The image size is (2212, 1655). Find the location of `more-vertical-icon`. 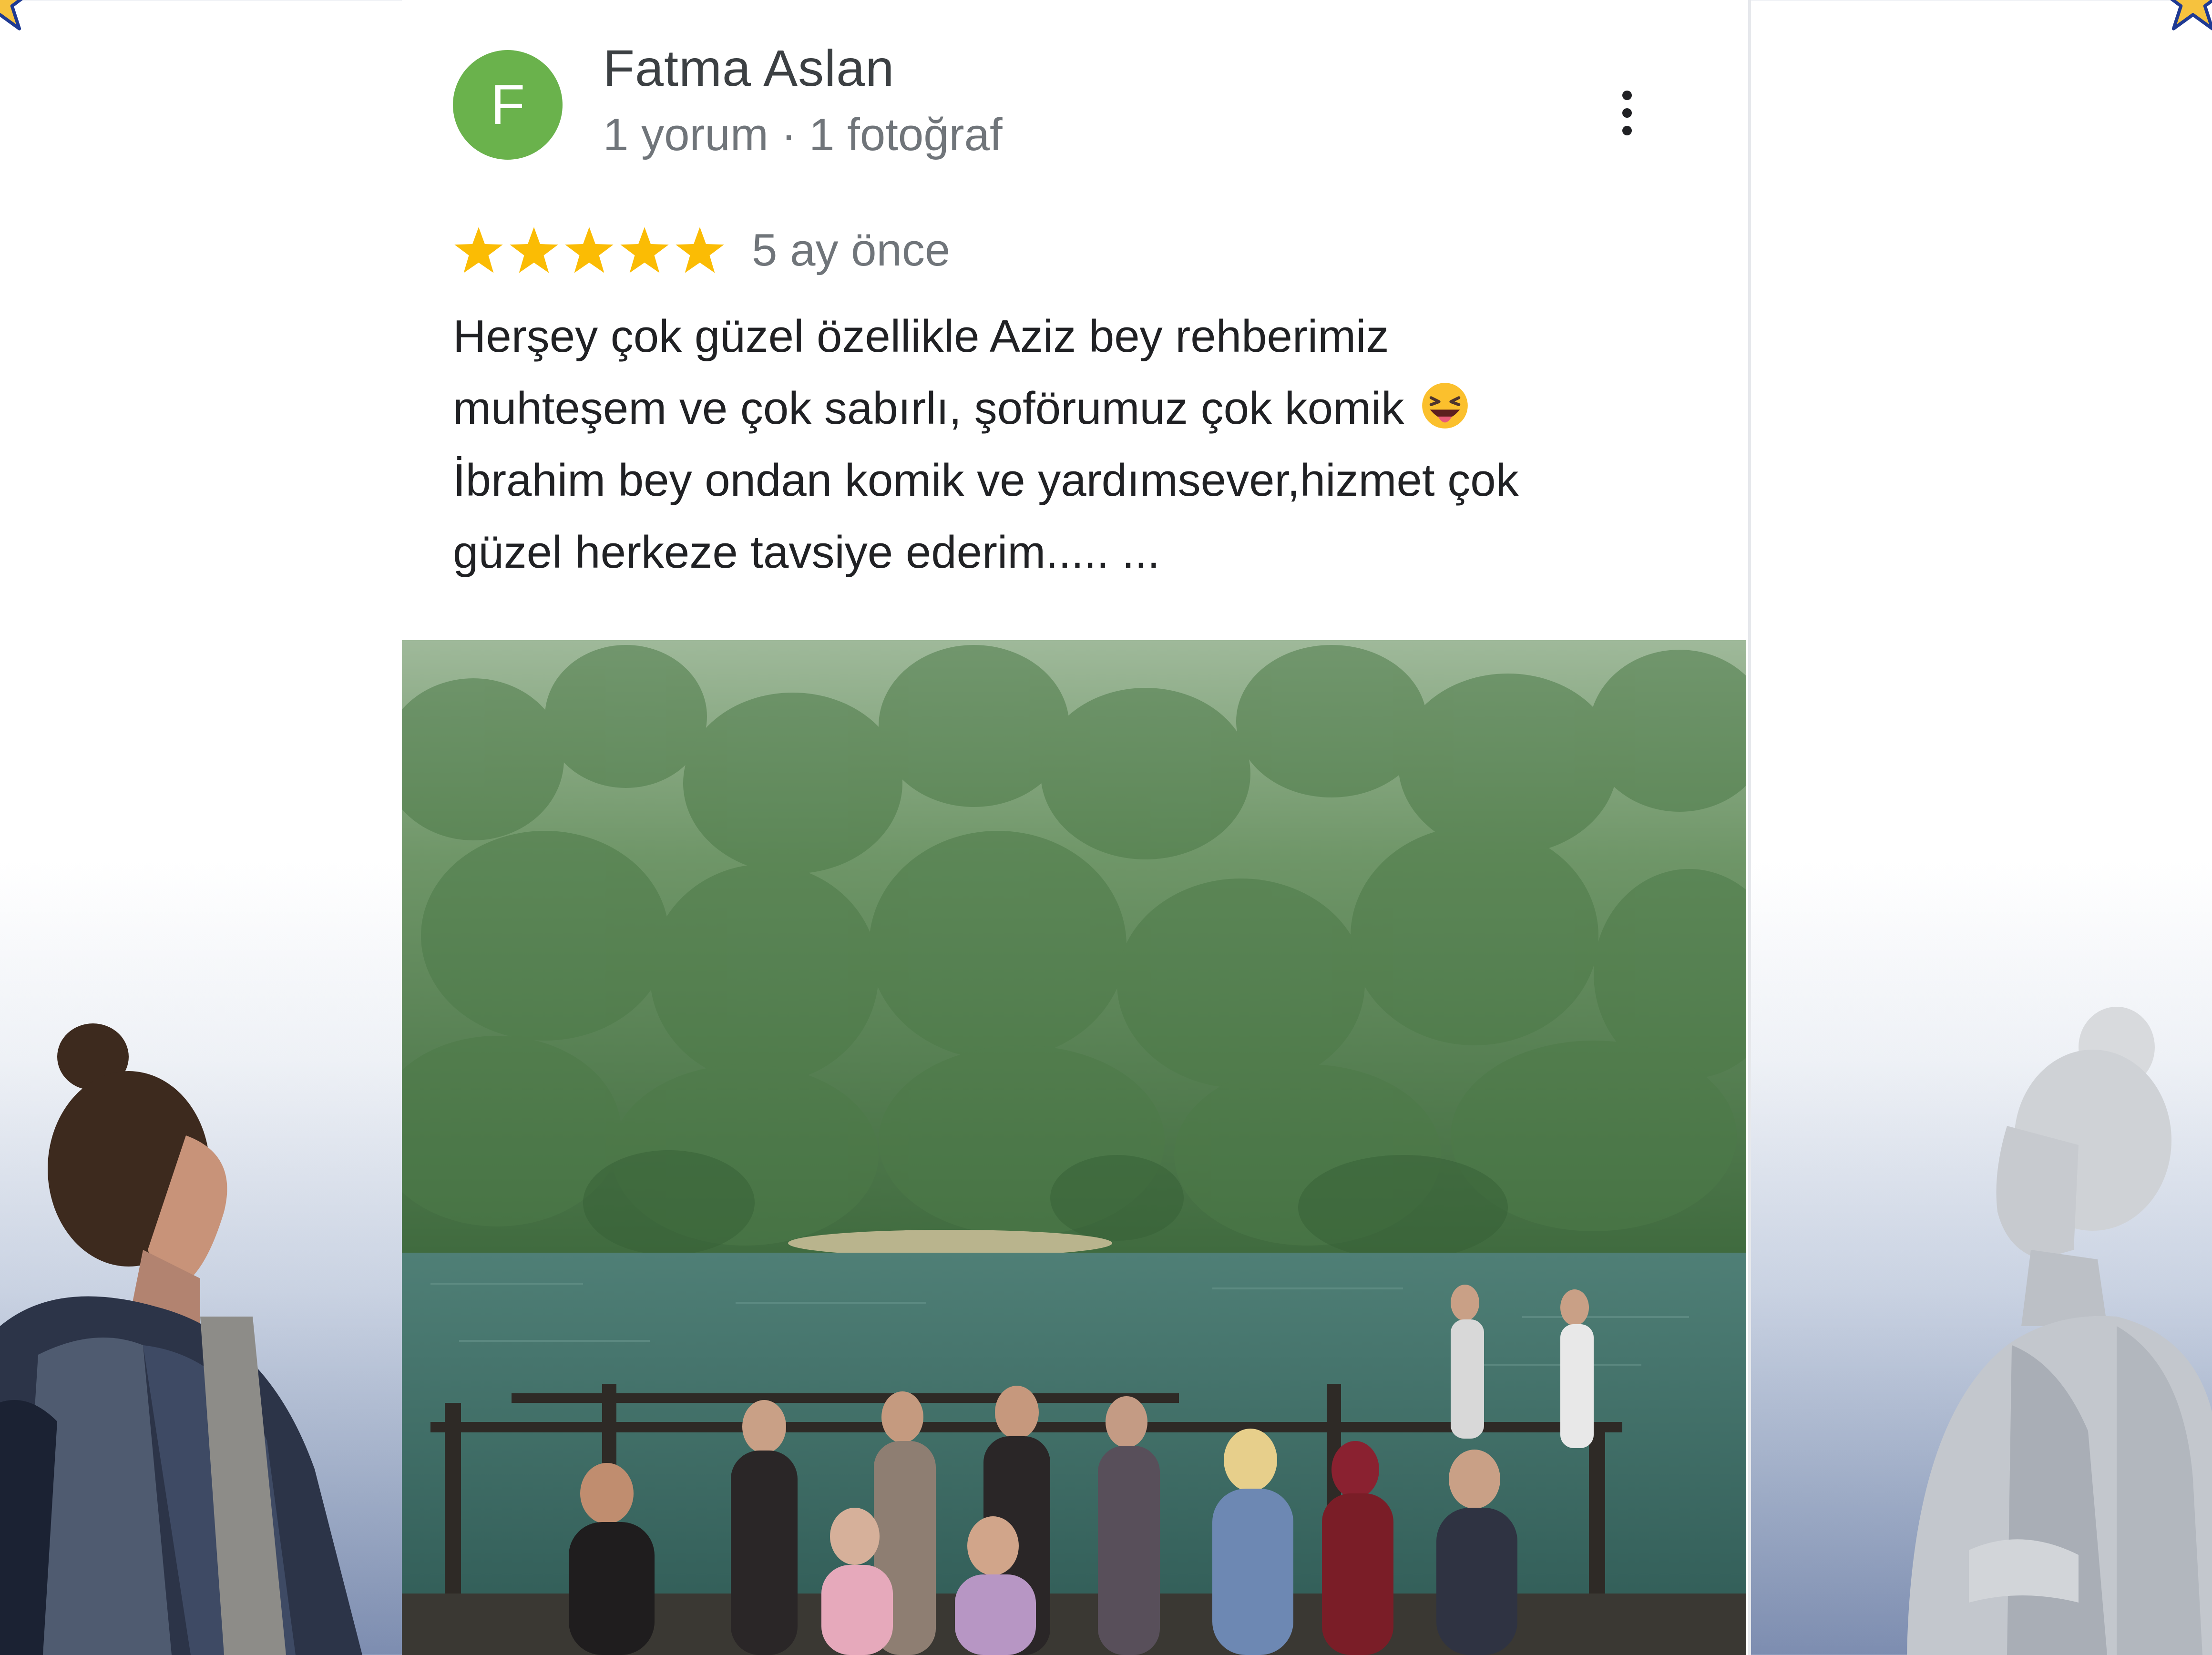

more-vertical-icon is located at coordinates (1627, 113).